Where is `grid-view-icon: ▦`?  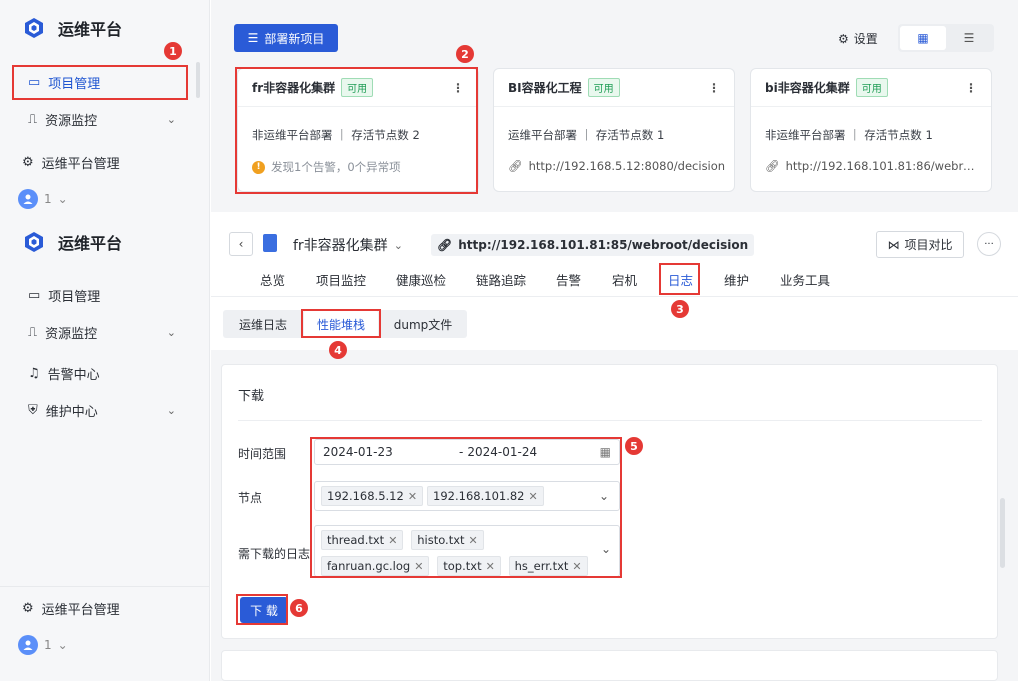
grid-view-icon: ▦ is located at coordinates (923, 38).